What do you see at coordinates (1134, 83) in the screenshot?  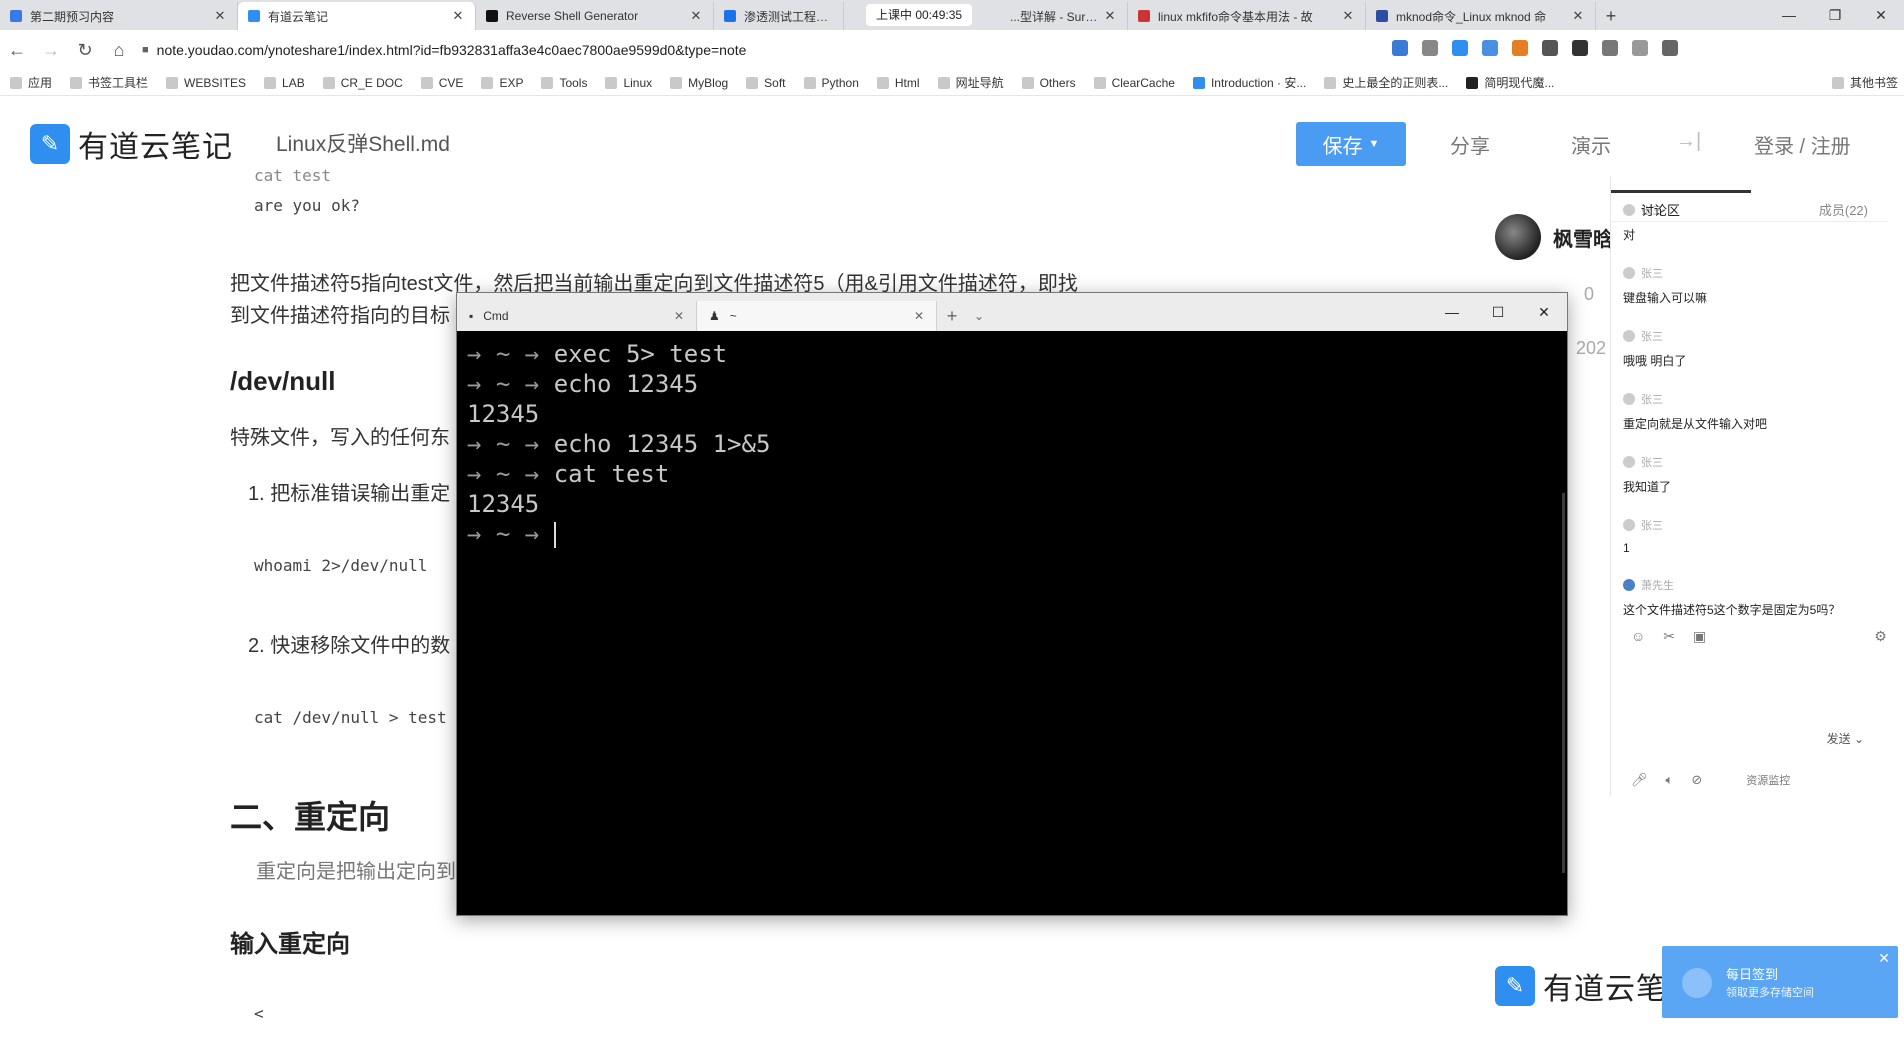 I see `bookmark-item: ClearCache` at bounding box center [1134, 83].